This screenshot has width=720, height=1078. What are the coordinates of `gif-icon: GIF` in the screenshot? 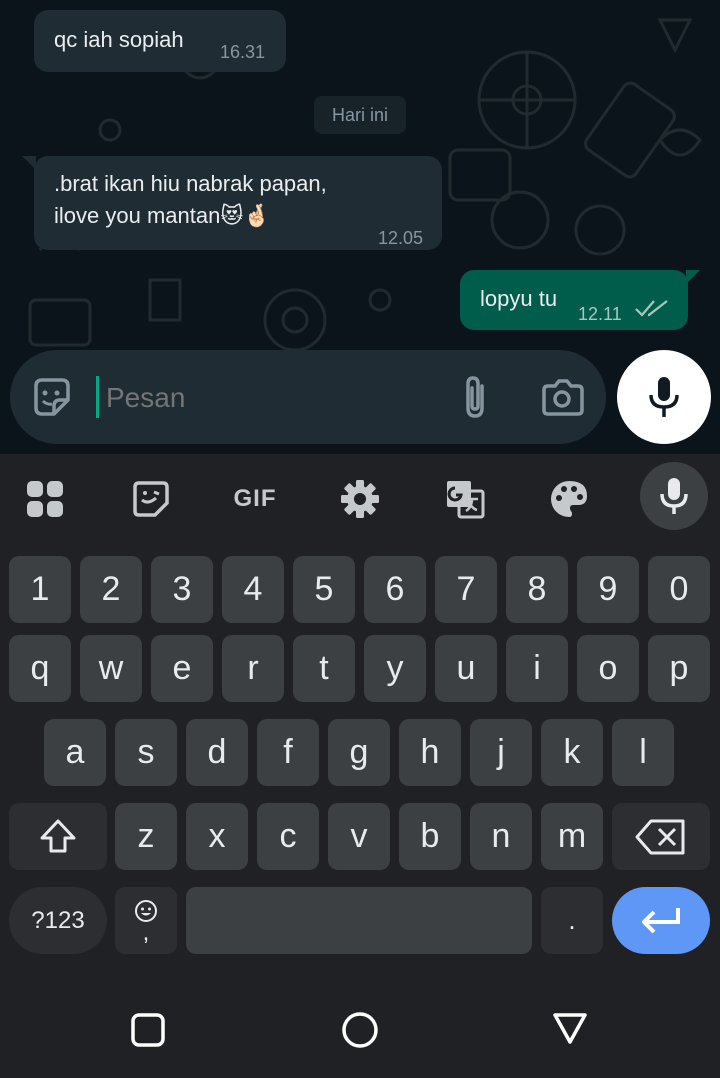 It's located at (255, 499).